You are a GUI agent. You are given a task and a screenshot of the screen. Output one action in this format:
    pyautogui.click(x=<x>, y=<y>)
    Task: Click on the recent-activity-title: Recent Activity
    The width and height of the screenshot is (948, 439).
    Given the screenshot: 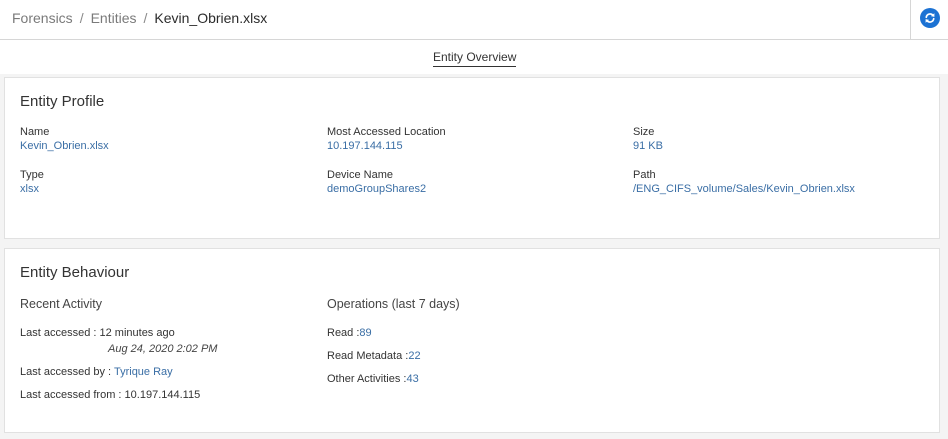 What is the action you would take?
    pyautogui.click(x=61, y=304)
    